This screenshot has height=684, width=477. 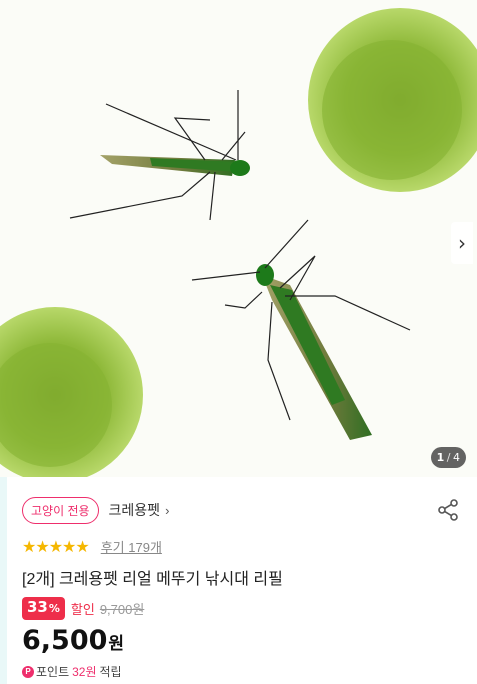 I want to click on discount-label: 할인, so click(x=82, y=609).